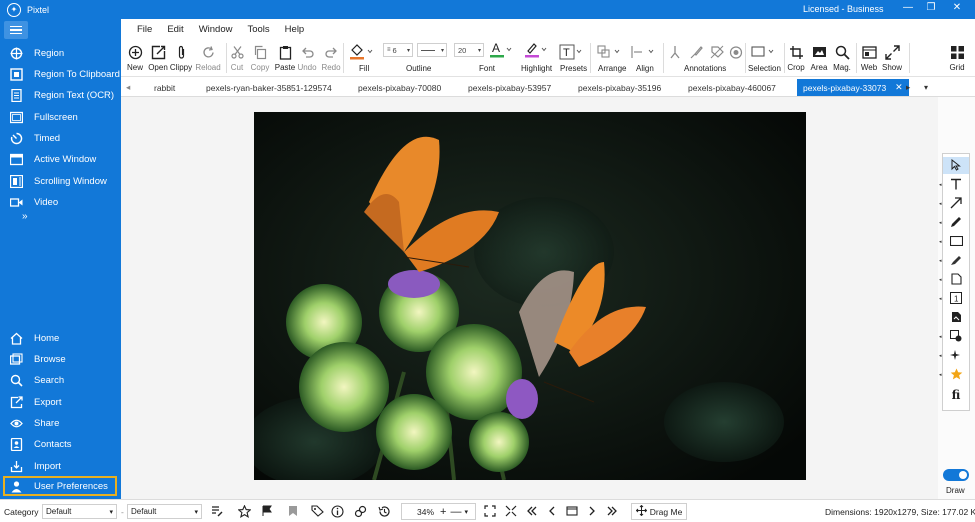 The height and width of the screenshot is (522, 975). What do you see at coordinates (908, 87) in the screenshot?
I see `tabs-scroll-right-icon: ▸` at bounding box center [908, 87].